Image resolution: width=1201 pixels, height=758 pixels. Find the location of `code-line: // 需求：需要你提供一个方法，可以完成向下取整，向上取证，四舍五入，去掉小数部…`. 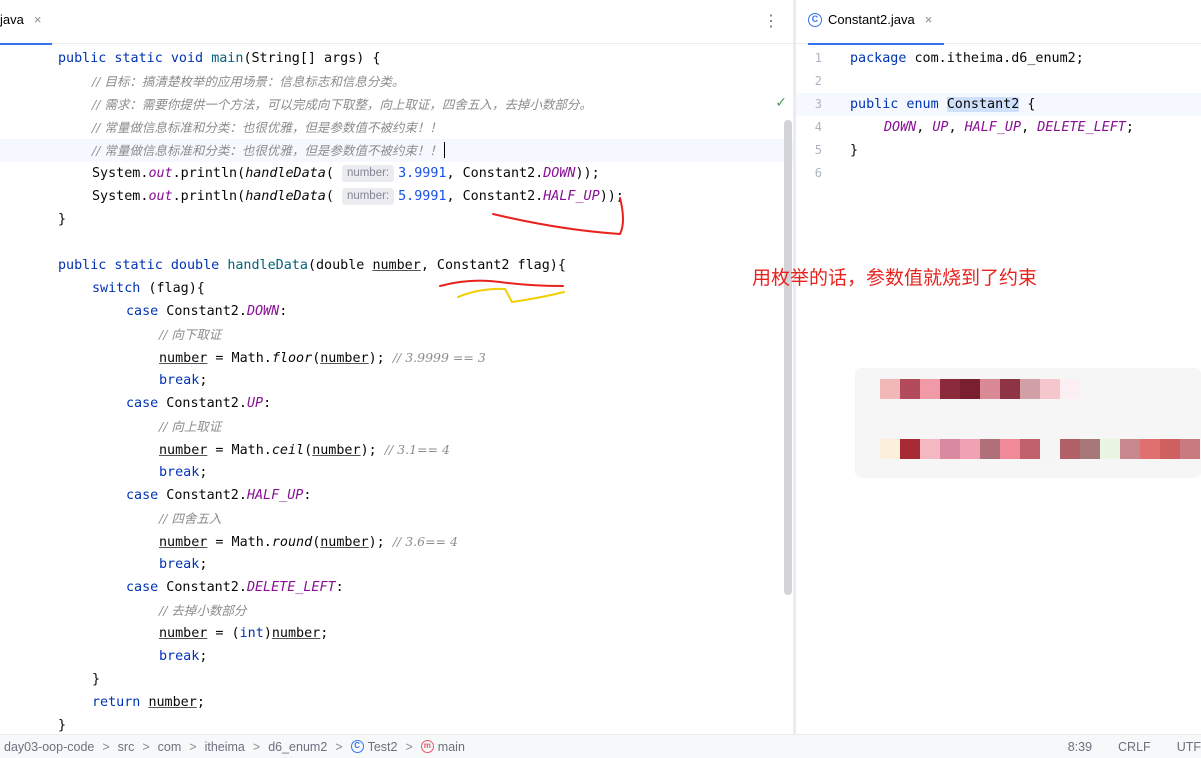

code-line: // 需求：需要你提供一个方法，可以完成向下取整，向上取证，四舍五入，去掉小数部… is located at coordinates (342, 104).